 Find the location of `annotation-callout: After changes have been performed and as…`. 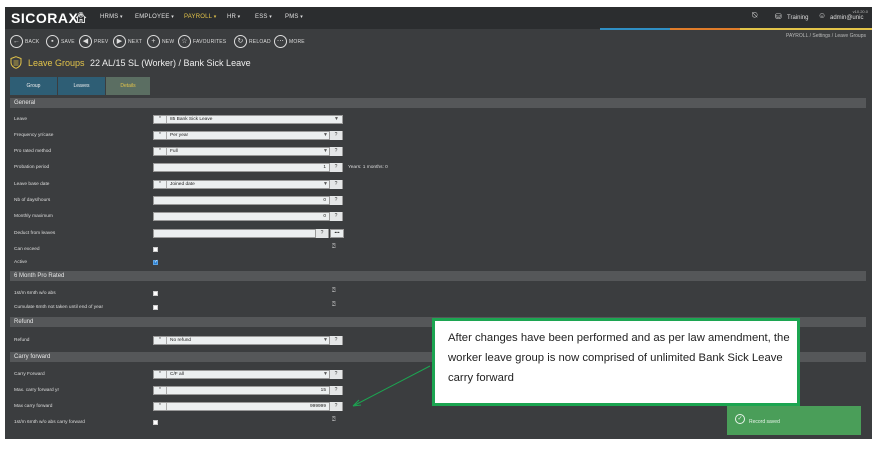

annotation-callout: After changes have been performed and as… is located at coordinates (616, 362).